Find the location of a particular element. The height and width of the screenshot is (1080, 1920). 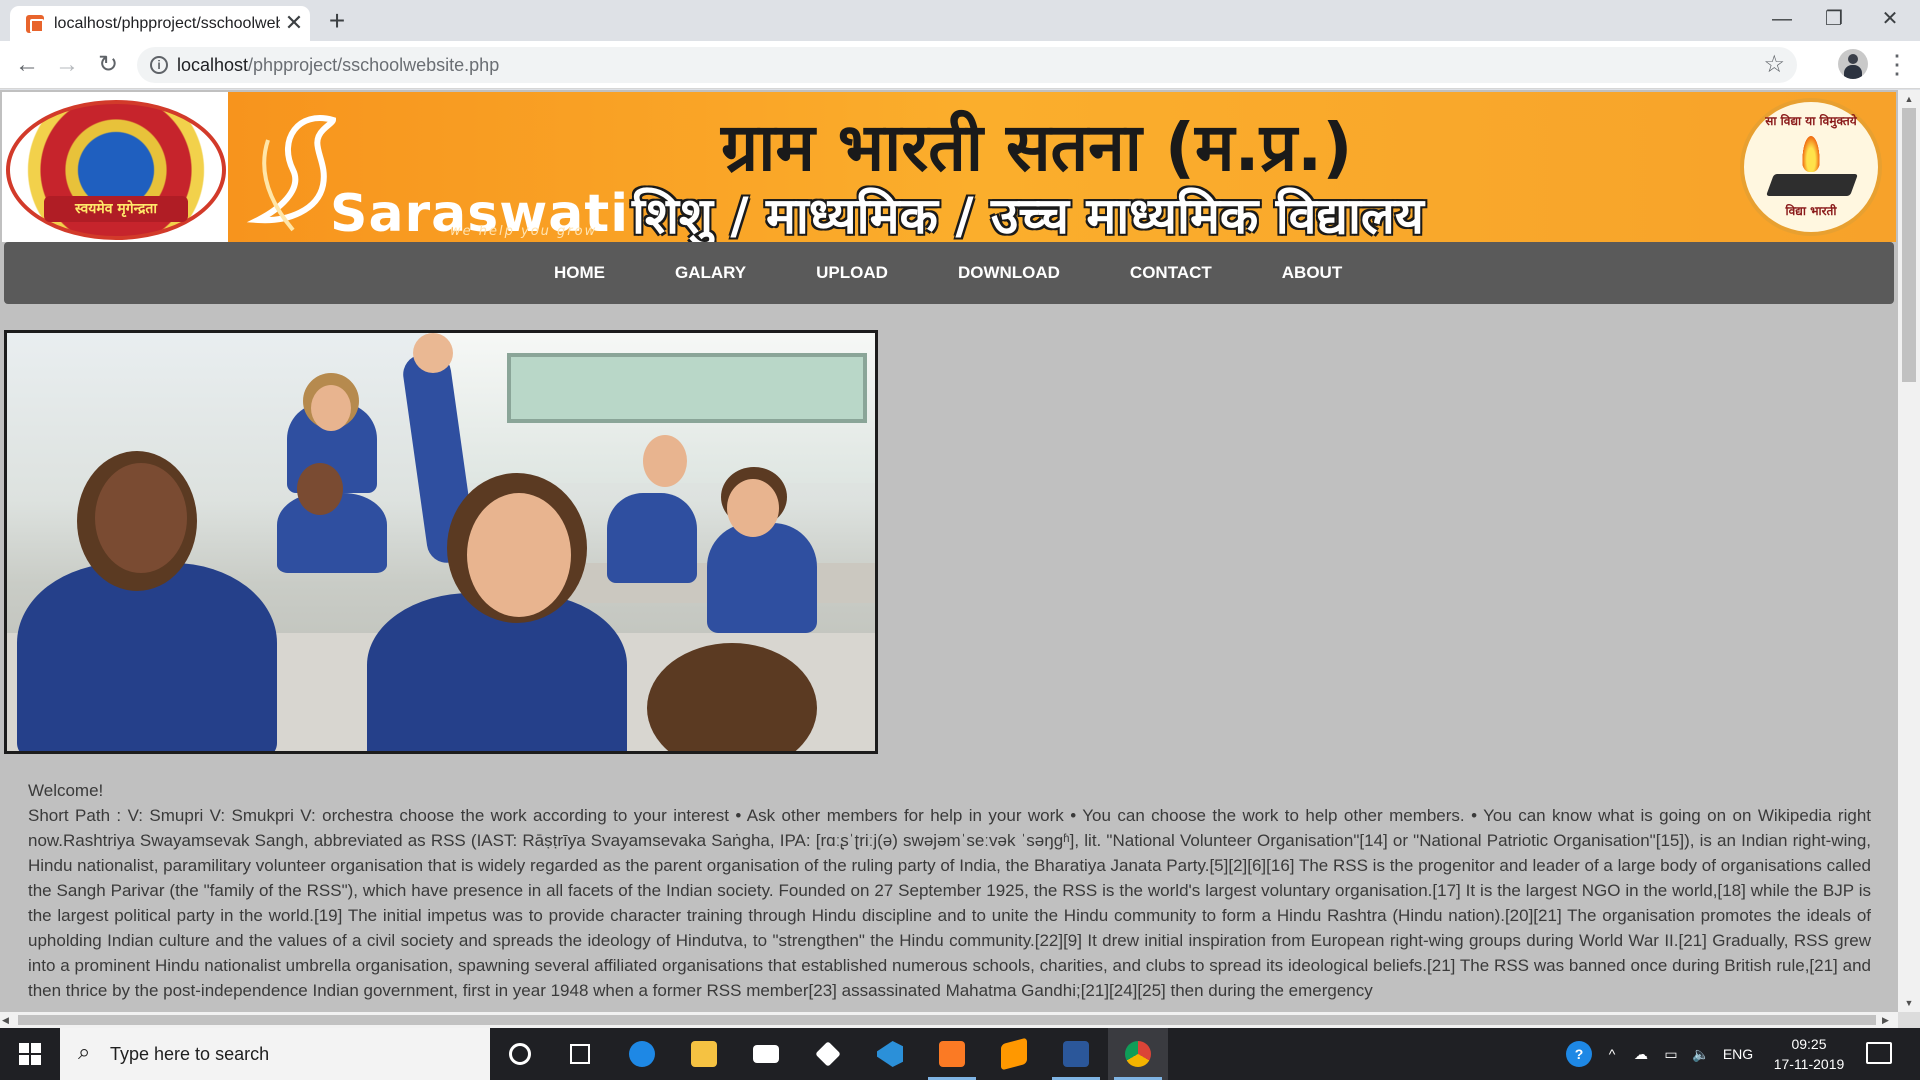

scroll-right-icon: ▶ is located at coordinates (1889, 1020).